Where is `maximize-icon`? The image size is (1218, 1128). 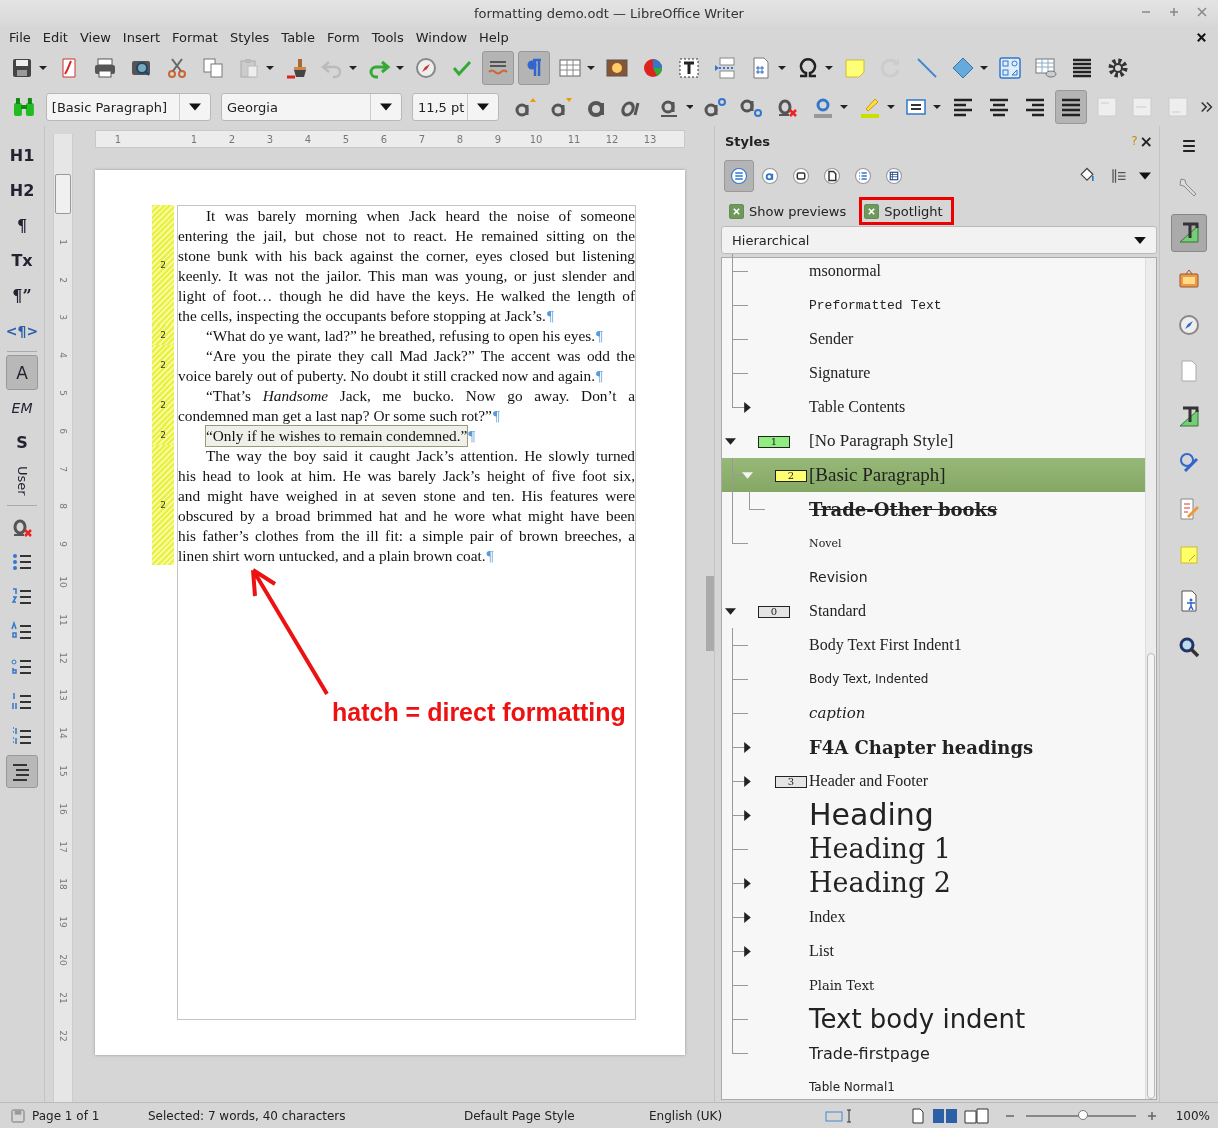 maximize-icon is located at coordinates (1174, 12).